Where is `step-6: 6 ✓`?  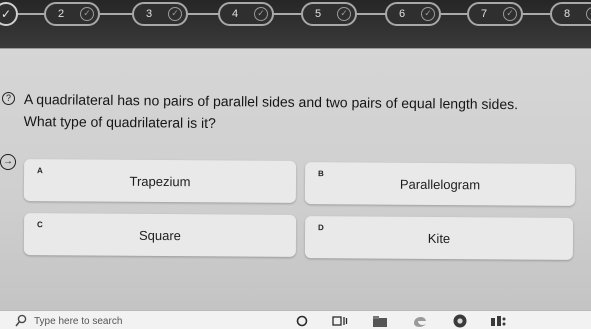
step-6: 6 ✓ is located at coordinates (413, 14).